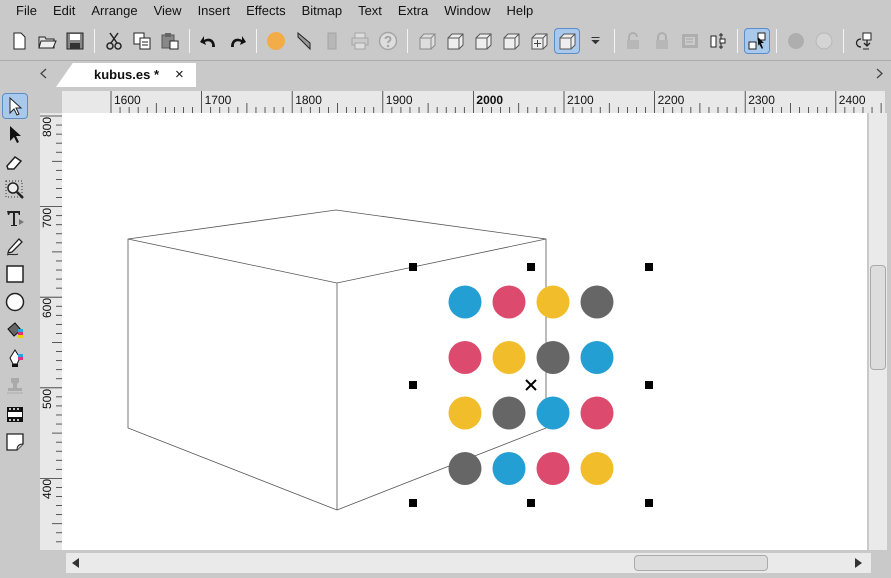 The width and height of the screenshot is (891, 578). What do you see at coordinates (47, 398) in the screenshot?
I see `ruler-label: 500` at bounding box center [47, 398].